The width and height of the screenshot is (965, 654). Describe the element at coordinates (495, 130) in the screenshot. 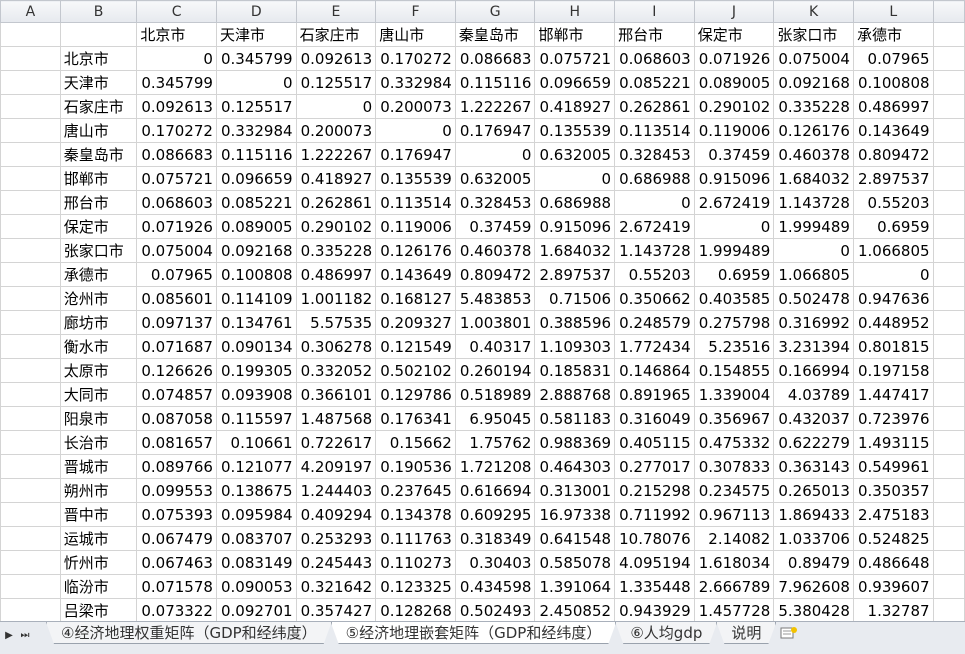

I see `value-cell: 0.176947` at that location.